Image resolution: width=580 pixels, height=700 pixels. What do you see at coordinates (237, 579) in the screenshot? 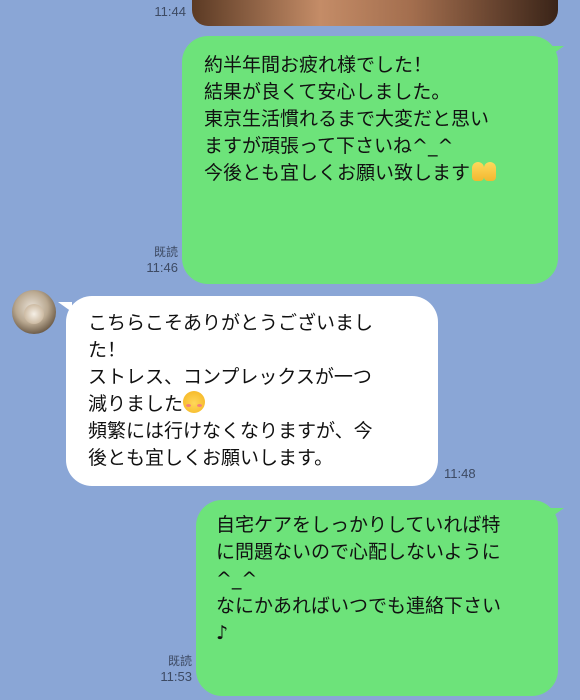
I see `message-line: ^_^` at bounding box center [237, 579].